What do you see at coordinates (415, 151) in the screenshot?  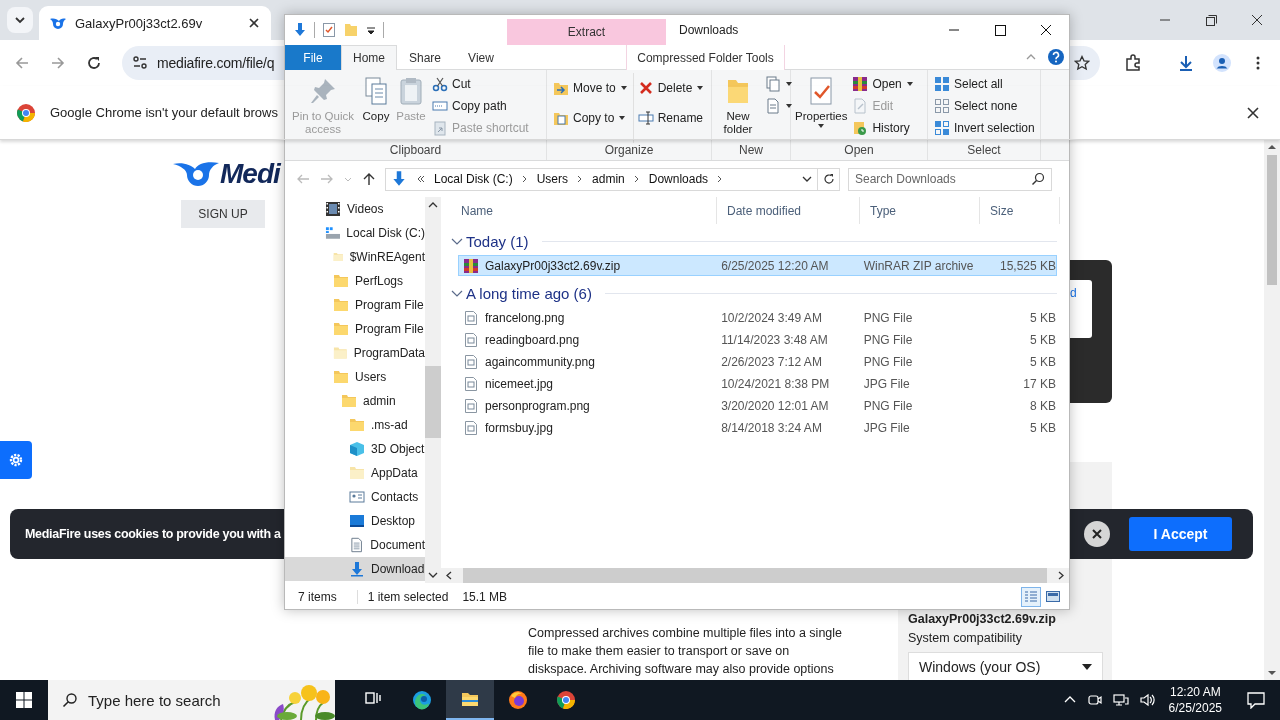 I see `ribbon-group-label: Clipboard` at bounding box center [415, 151].